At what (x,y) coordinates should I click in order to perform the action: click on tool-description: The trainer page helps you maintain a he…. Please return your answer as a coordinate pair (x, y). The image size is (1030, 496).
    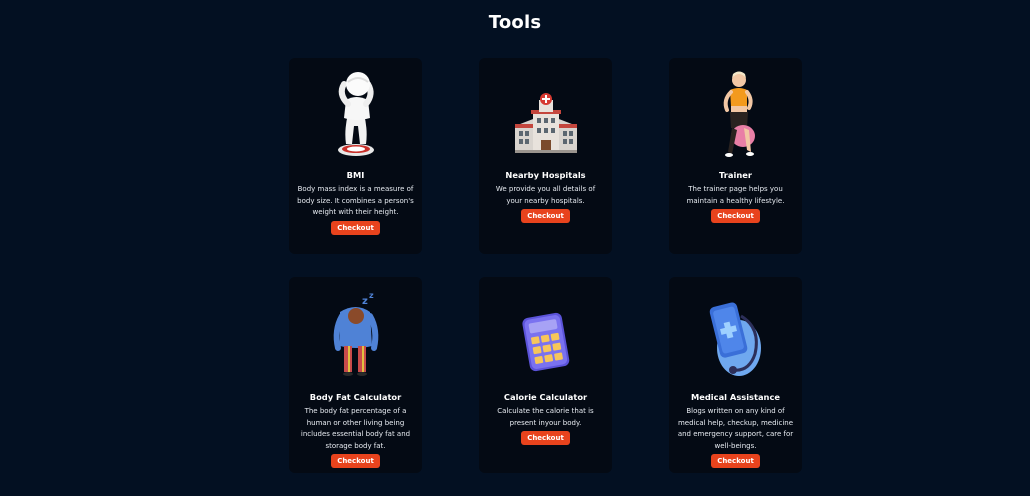
    Looking at the image, I should click on (735, 195).